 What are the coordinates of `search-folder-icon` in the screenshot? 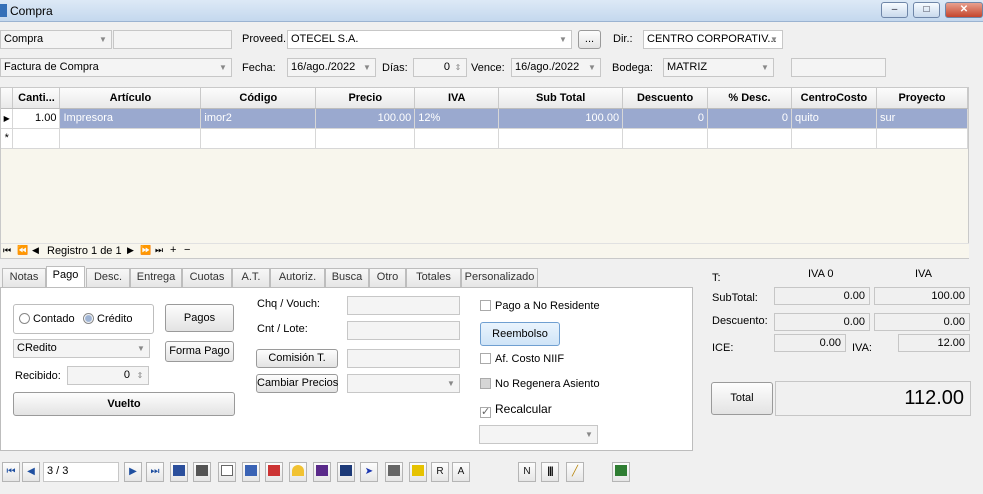 It's located at (298, 472).